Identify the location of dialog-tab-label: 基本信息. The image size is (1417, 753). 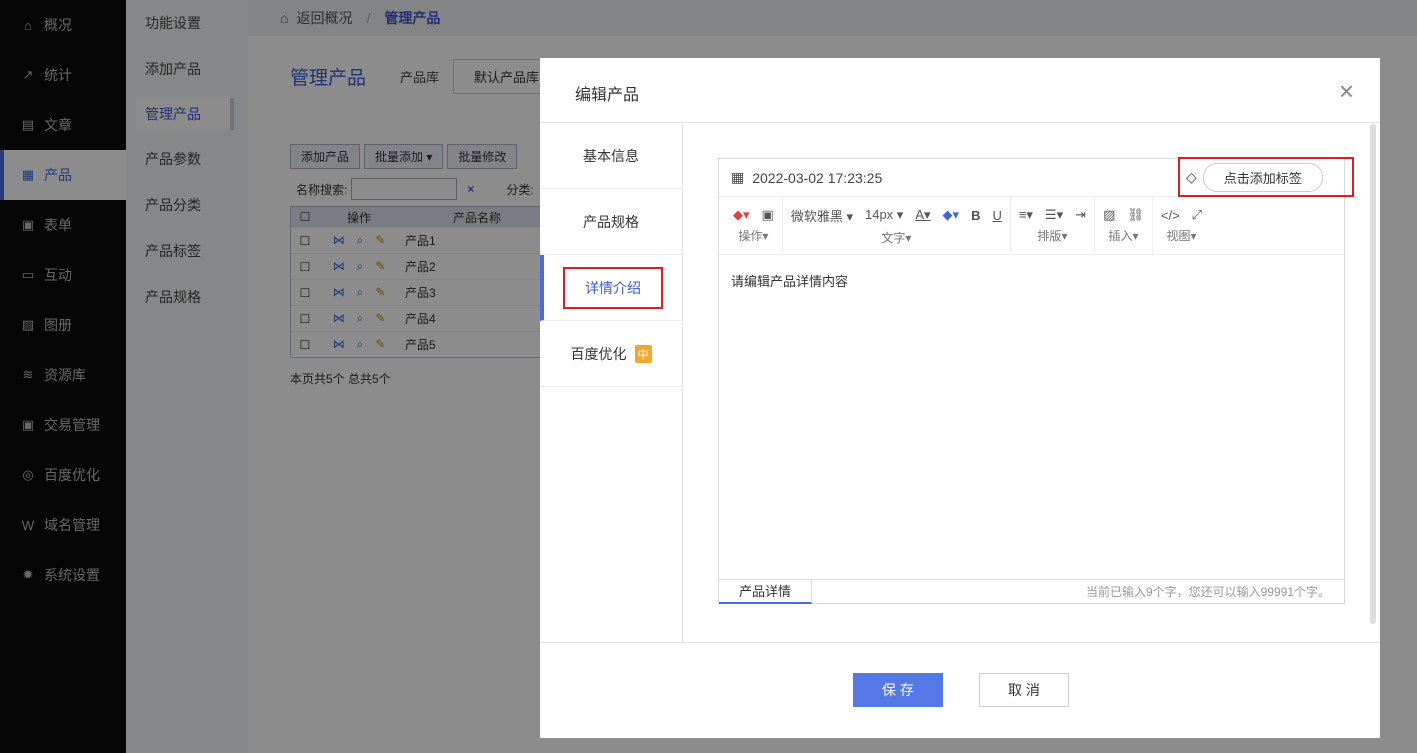
(611, 155).